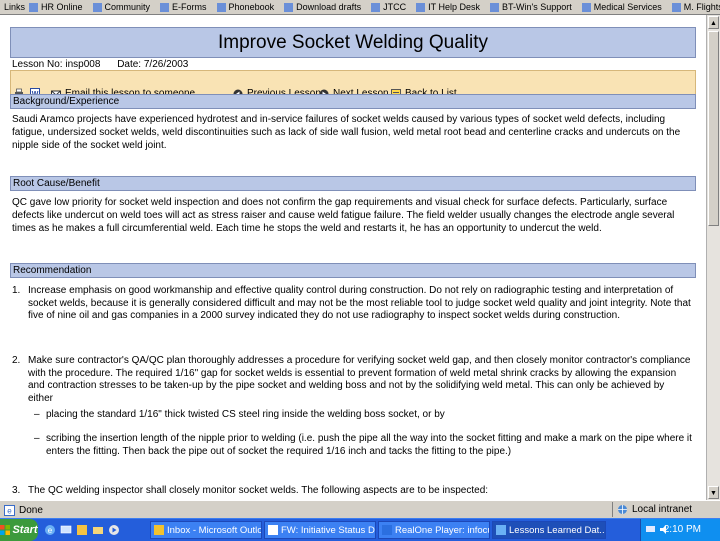  Describe the element at coordinates (713, 492) in the screenshot. I see `scroll-down-button: ▼` at that location.